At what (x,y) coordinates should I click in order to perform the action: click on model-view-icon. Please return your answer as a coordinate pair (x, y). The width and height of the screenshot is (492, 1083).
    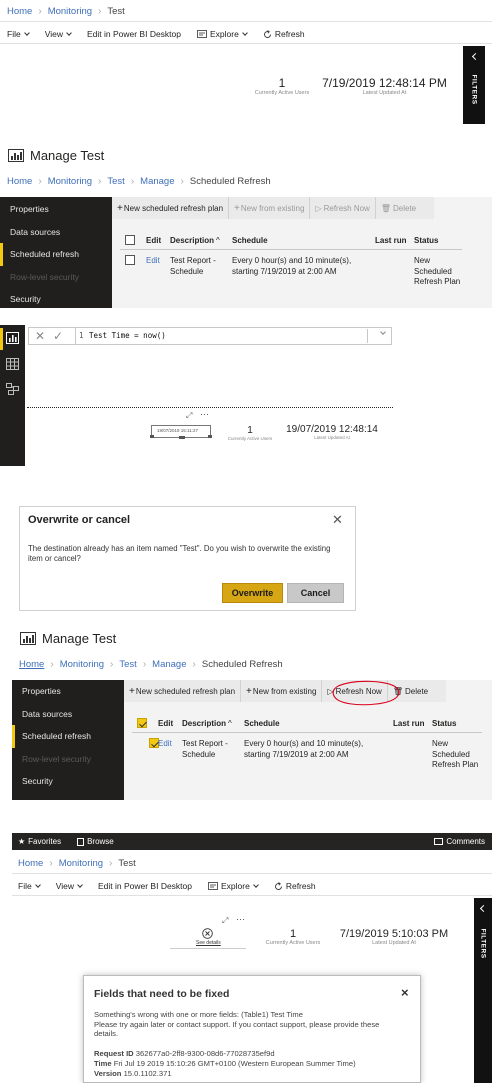
    Looking at the image, I should click on (12, 389).